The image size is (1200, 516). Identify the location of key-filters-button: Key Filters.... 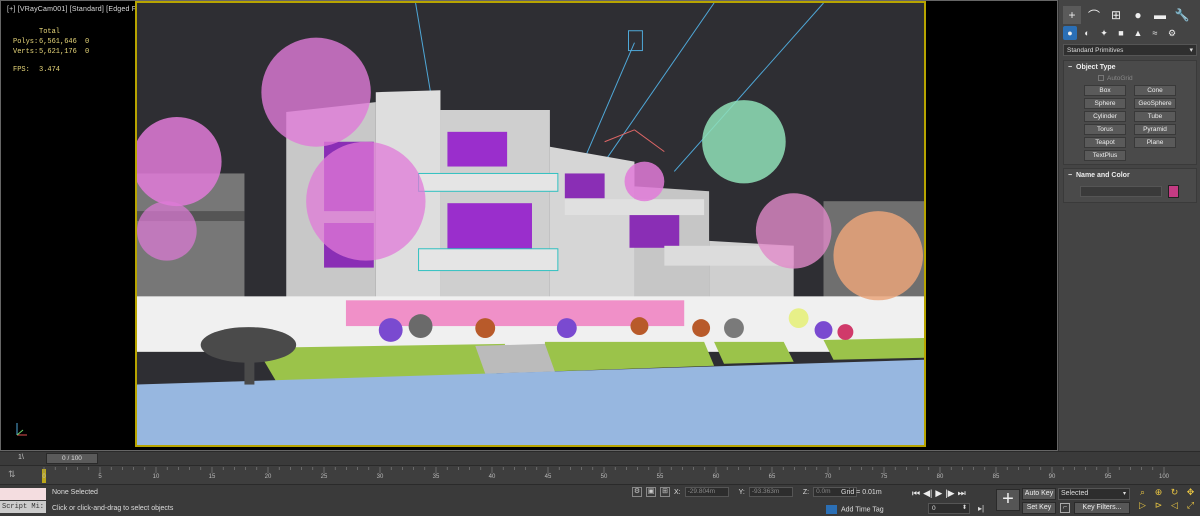
(1102, 508).